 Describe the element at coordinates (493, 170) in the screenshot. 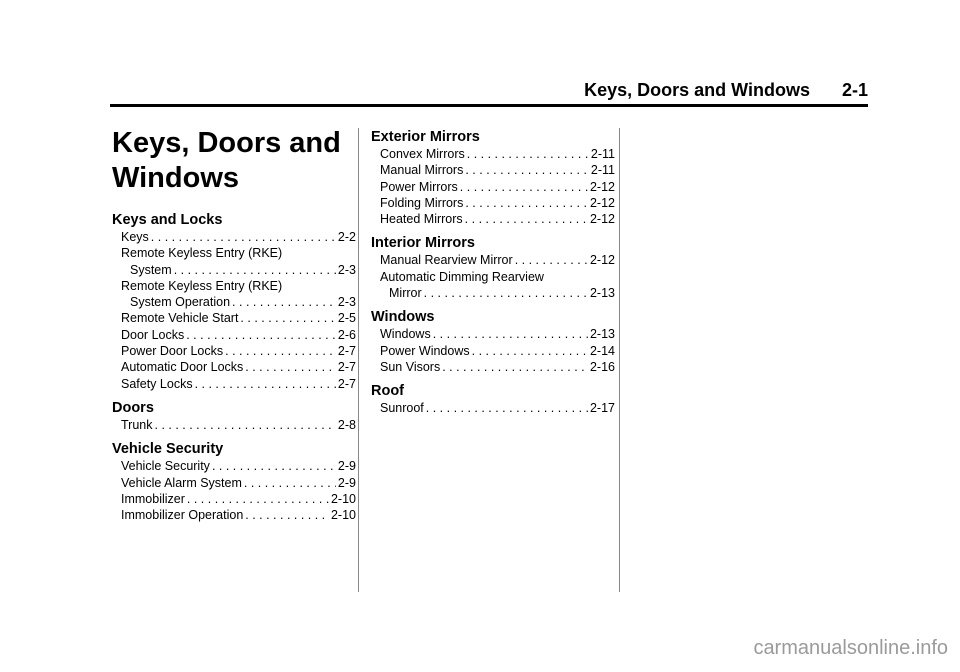

I see `toc-entry: Manual Mirrors 2-11` at that location.